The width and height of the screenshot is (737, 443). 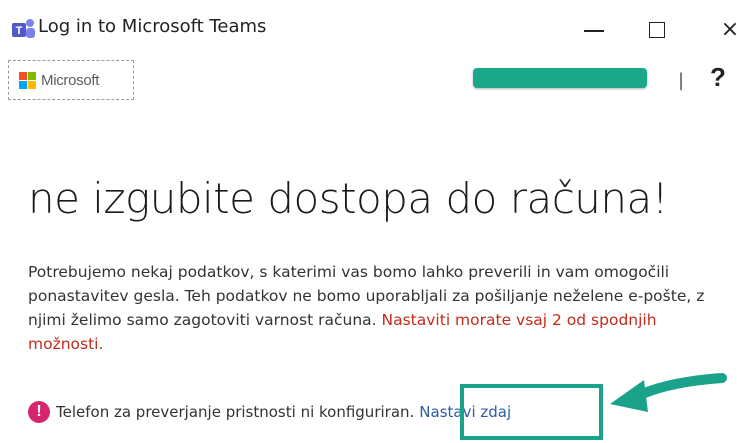 I want to click on highlight-box, so click(x=531, y=412).